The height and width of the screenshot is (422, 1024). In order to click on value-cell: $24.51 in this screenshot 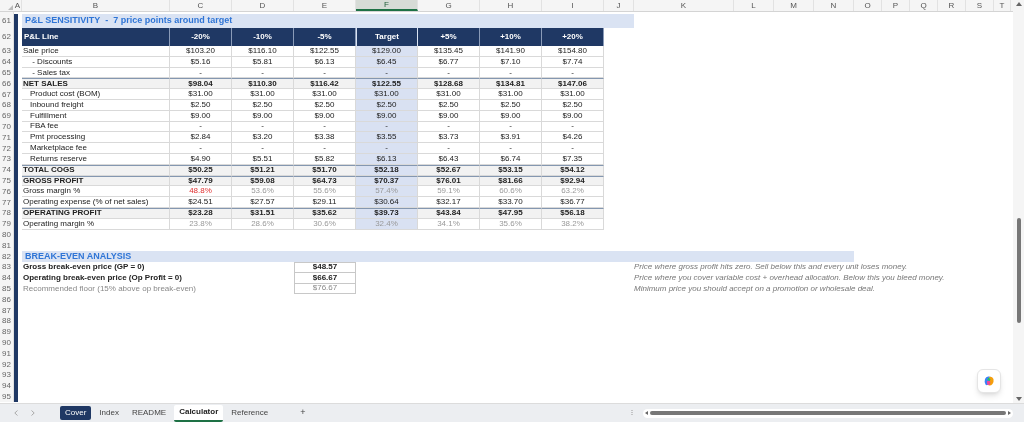, I will do `click(201, 202)`.